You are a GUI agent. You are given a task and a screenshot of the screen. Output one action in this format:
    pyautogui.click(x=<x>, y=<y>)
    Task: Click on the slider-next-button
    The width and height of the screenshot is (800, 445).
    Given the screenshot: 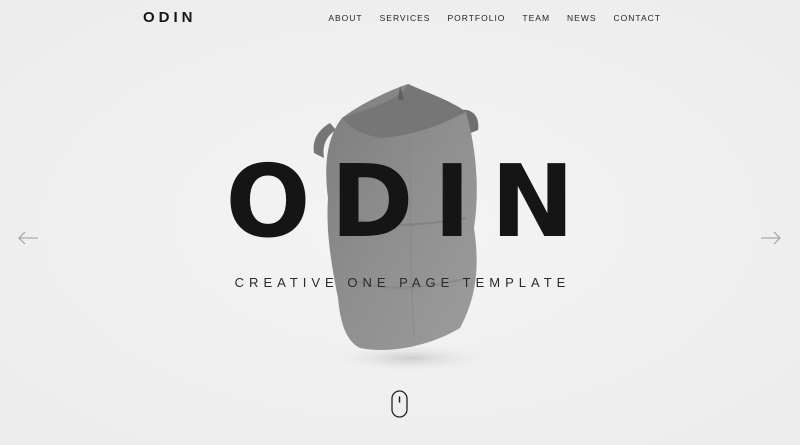 What is the action you would take?
    pyautogui.click(x=771, y=238)
    